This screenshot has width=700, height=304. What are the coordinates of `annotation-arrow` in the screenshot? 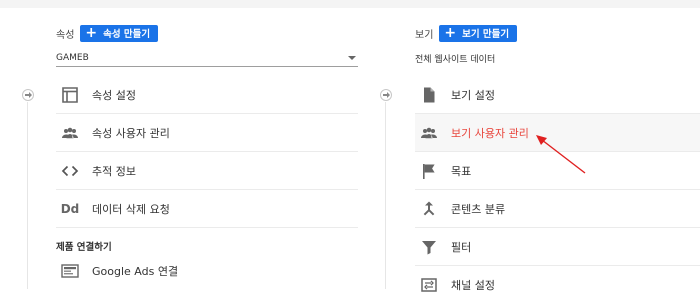 It's located at (561, 154).